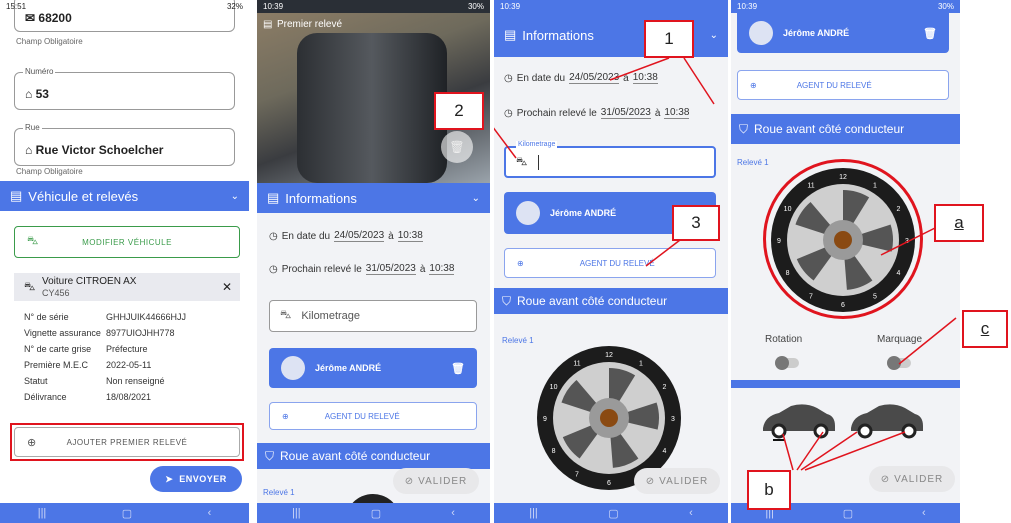 Image resolution: width=1011 pixels, height=523 pixels. Describe the element at coordinates (373, 198) in the screenshot. I see `info-section-header: ▤ Informations ⌄` at that location.